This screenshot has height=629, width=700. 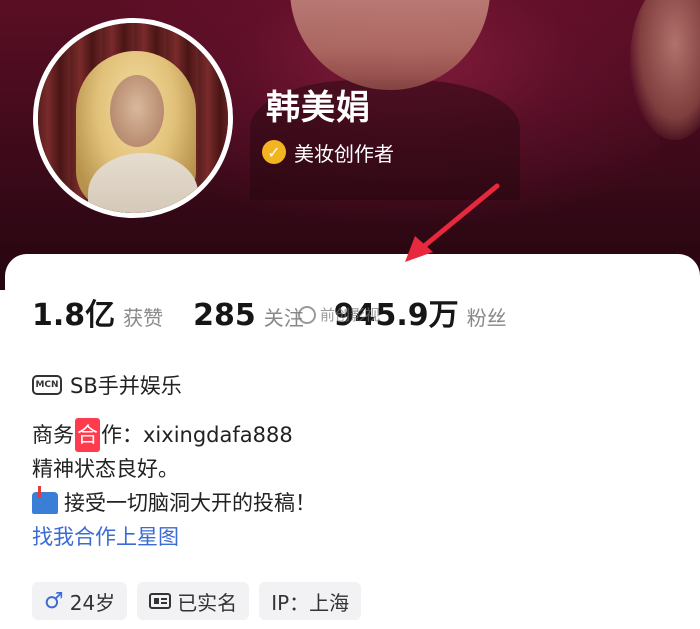 I want to click on tag-realname: 已实名, so click(x=193, y=601).